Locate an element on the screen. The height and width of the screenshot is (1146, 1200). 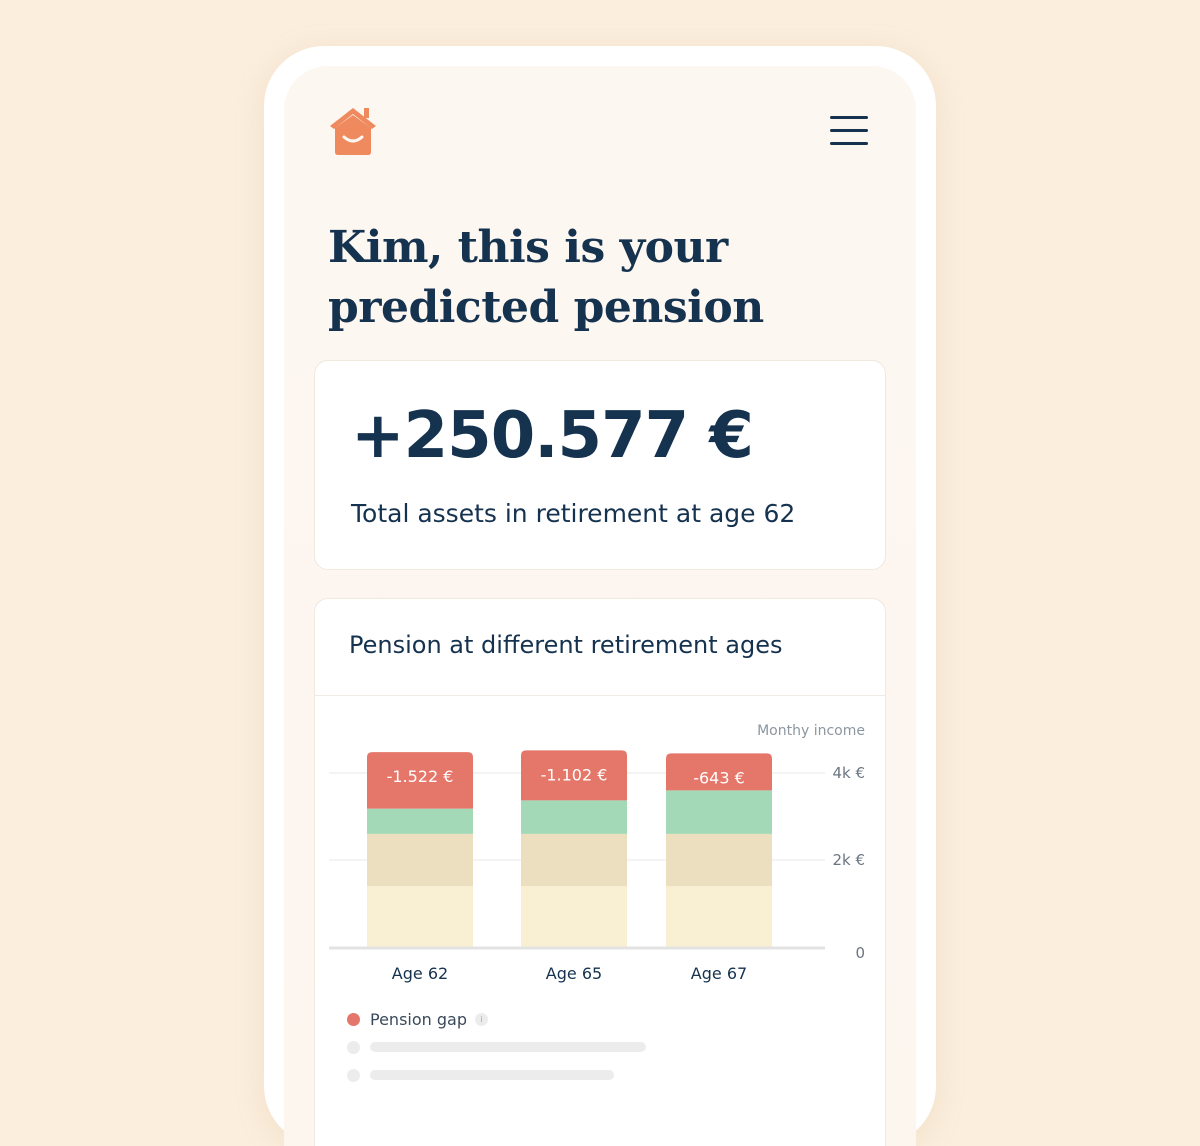
page-title: Kim, this is your predicted pension is located at coordinates (588, 278).